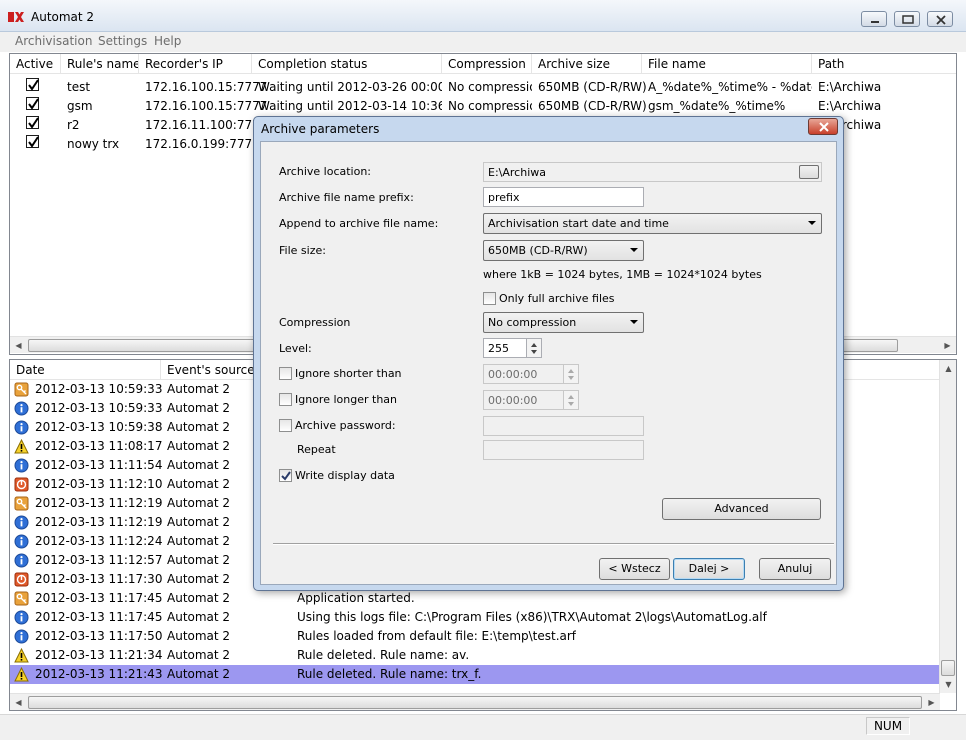 This screenshot has width=966, height=740. Describe the element at coordinates (99, 541) in the screenshot. I see `event-date: 2012-03-13 11:12:24` at that location.